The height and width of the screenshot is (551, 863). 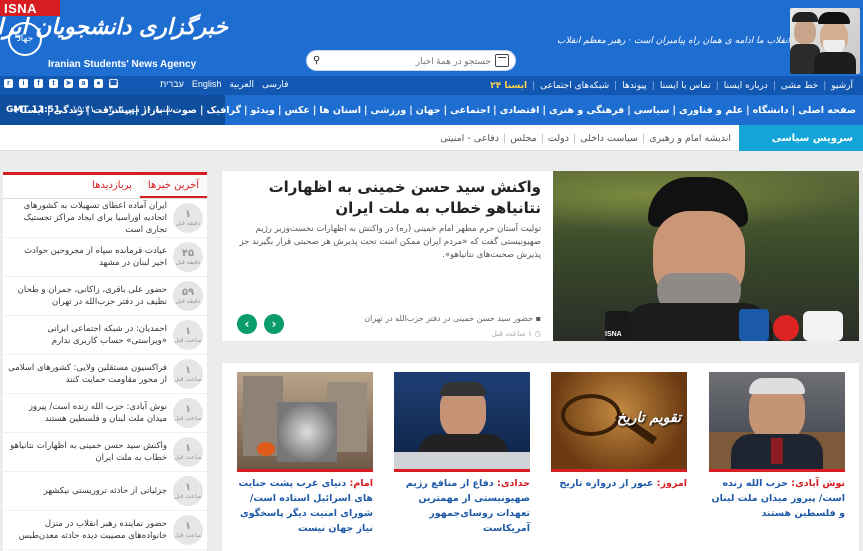 I want to click on slider-next-button: ›, so click(x=274, y=324).